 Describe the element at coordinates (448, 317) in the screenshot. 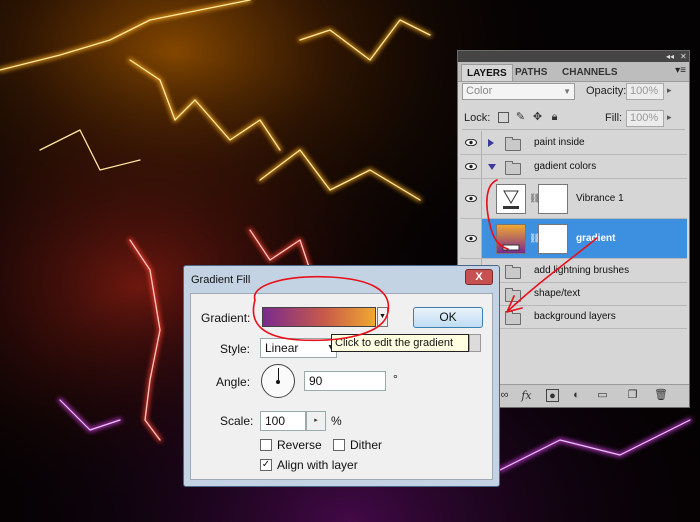

I see `ok-button: OK` at that location.